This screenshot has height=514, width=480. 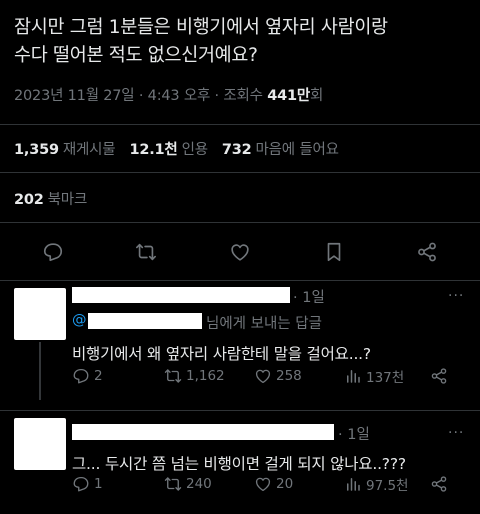 I want to click on like-button, so click(x=240, y=252).